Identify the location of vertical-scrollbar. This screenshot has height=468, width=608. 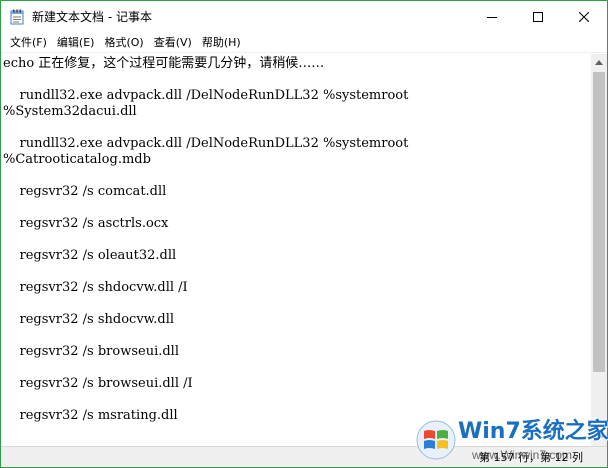
(599, 250).